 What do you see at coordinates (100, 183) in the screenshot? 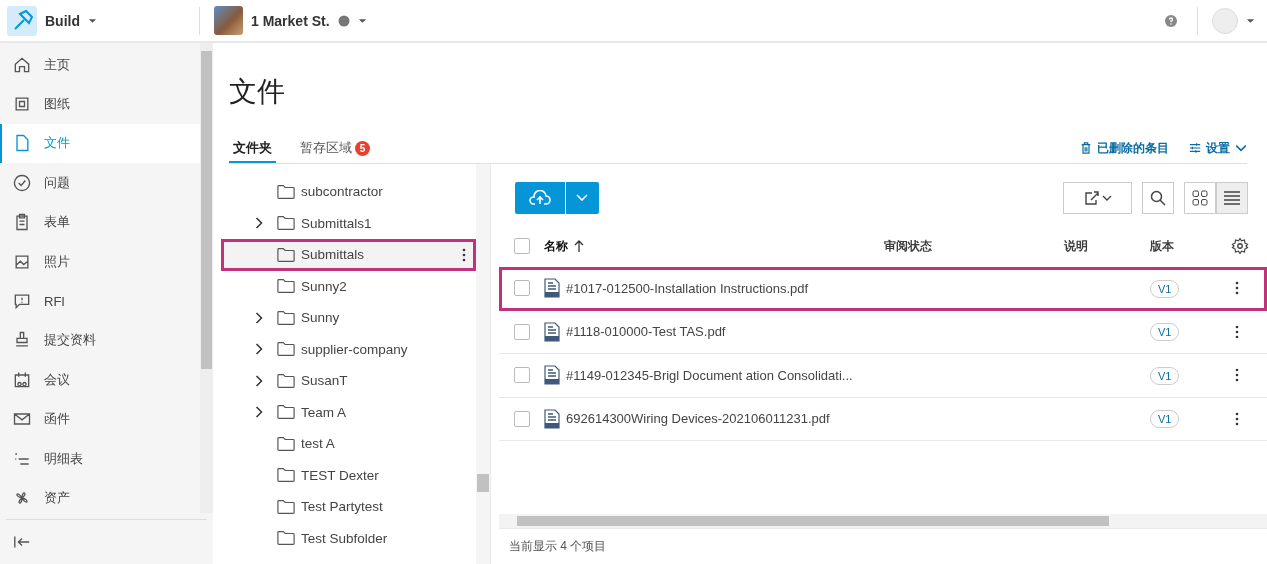
I see `sidebar-item: 问题` at bounding box center [100, 183].